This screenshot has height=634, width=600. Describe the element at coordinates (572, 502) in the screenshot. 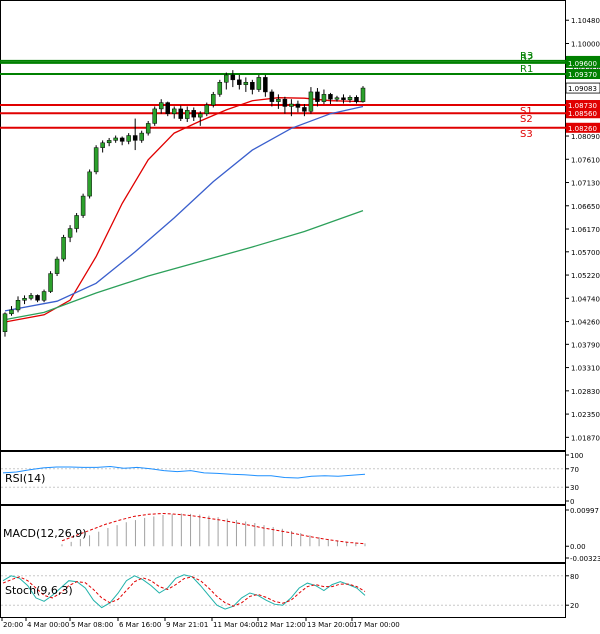

I see `rsi-tick-label: 0` at that location.